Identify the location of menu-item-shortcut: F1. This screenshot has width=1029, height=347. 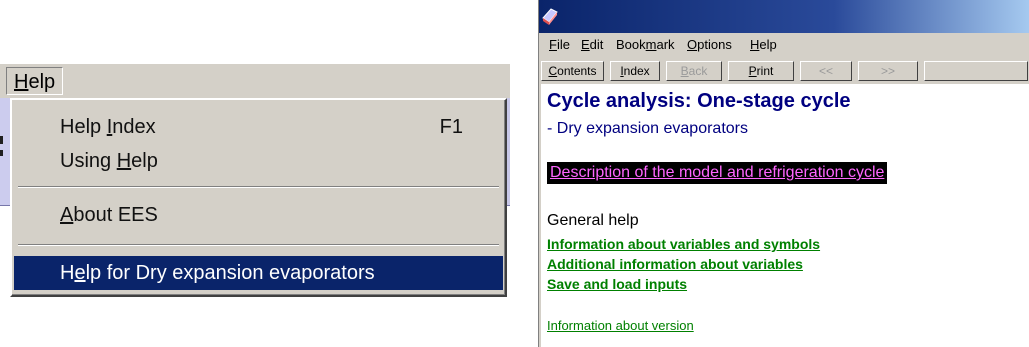
(451, 127).